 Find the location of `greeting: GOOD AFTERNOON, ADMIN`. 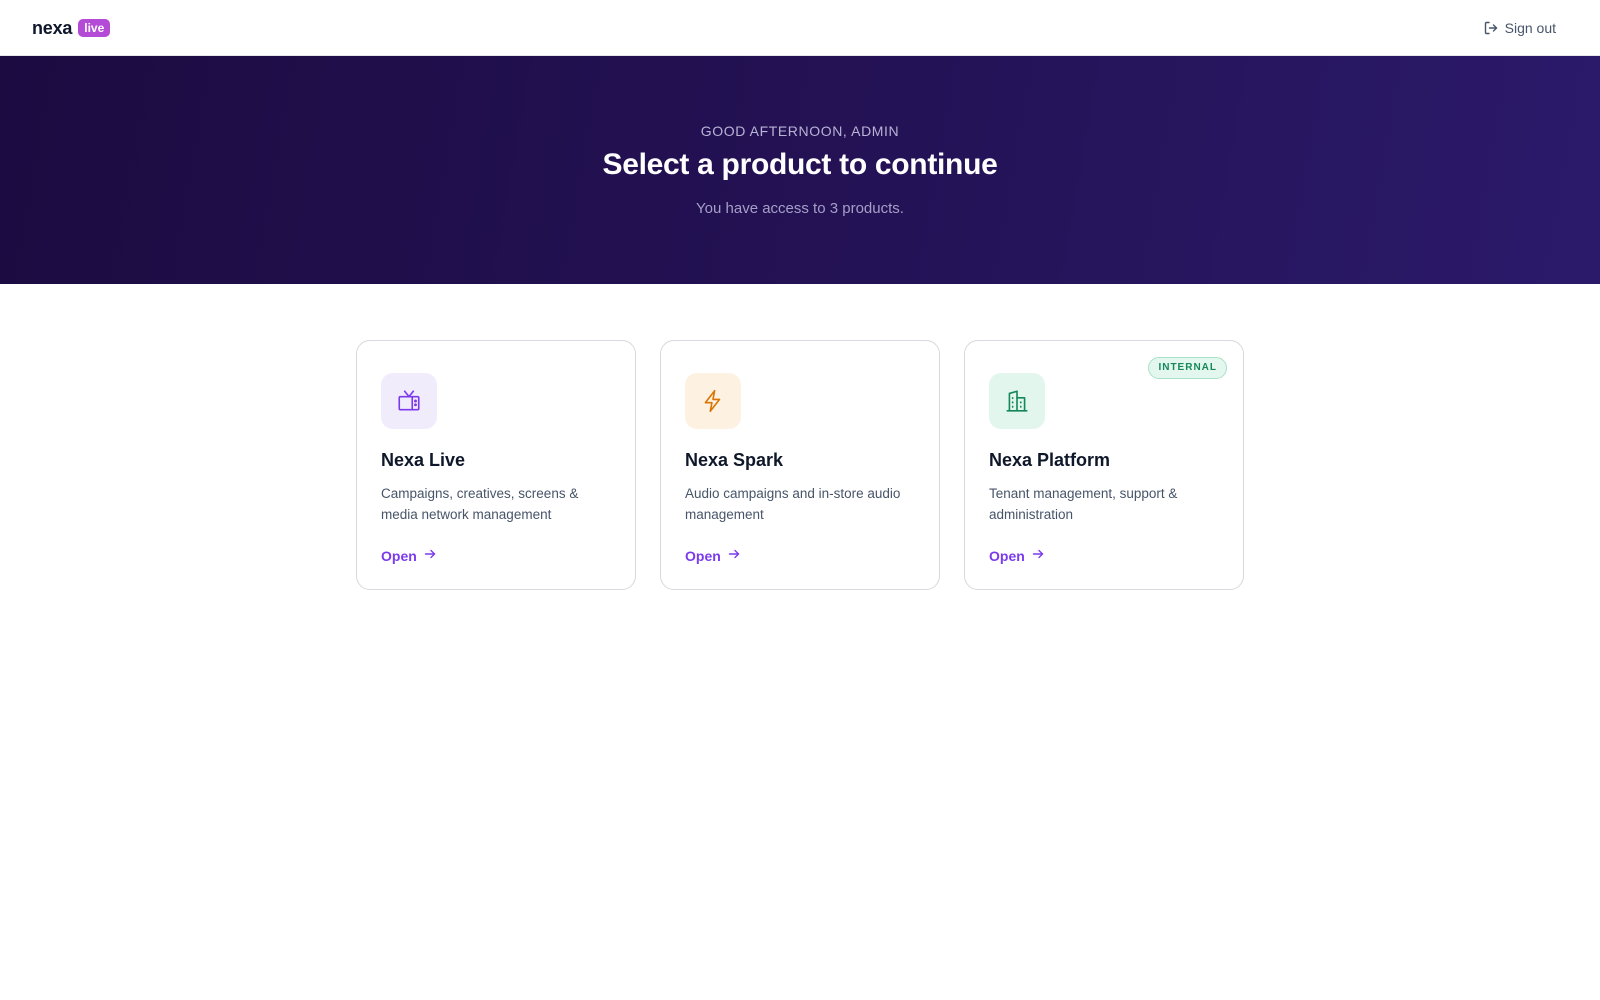

greeting: GOOD AFTERNOON, ADMIN is located at coordinates (800, 131).